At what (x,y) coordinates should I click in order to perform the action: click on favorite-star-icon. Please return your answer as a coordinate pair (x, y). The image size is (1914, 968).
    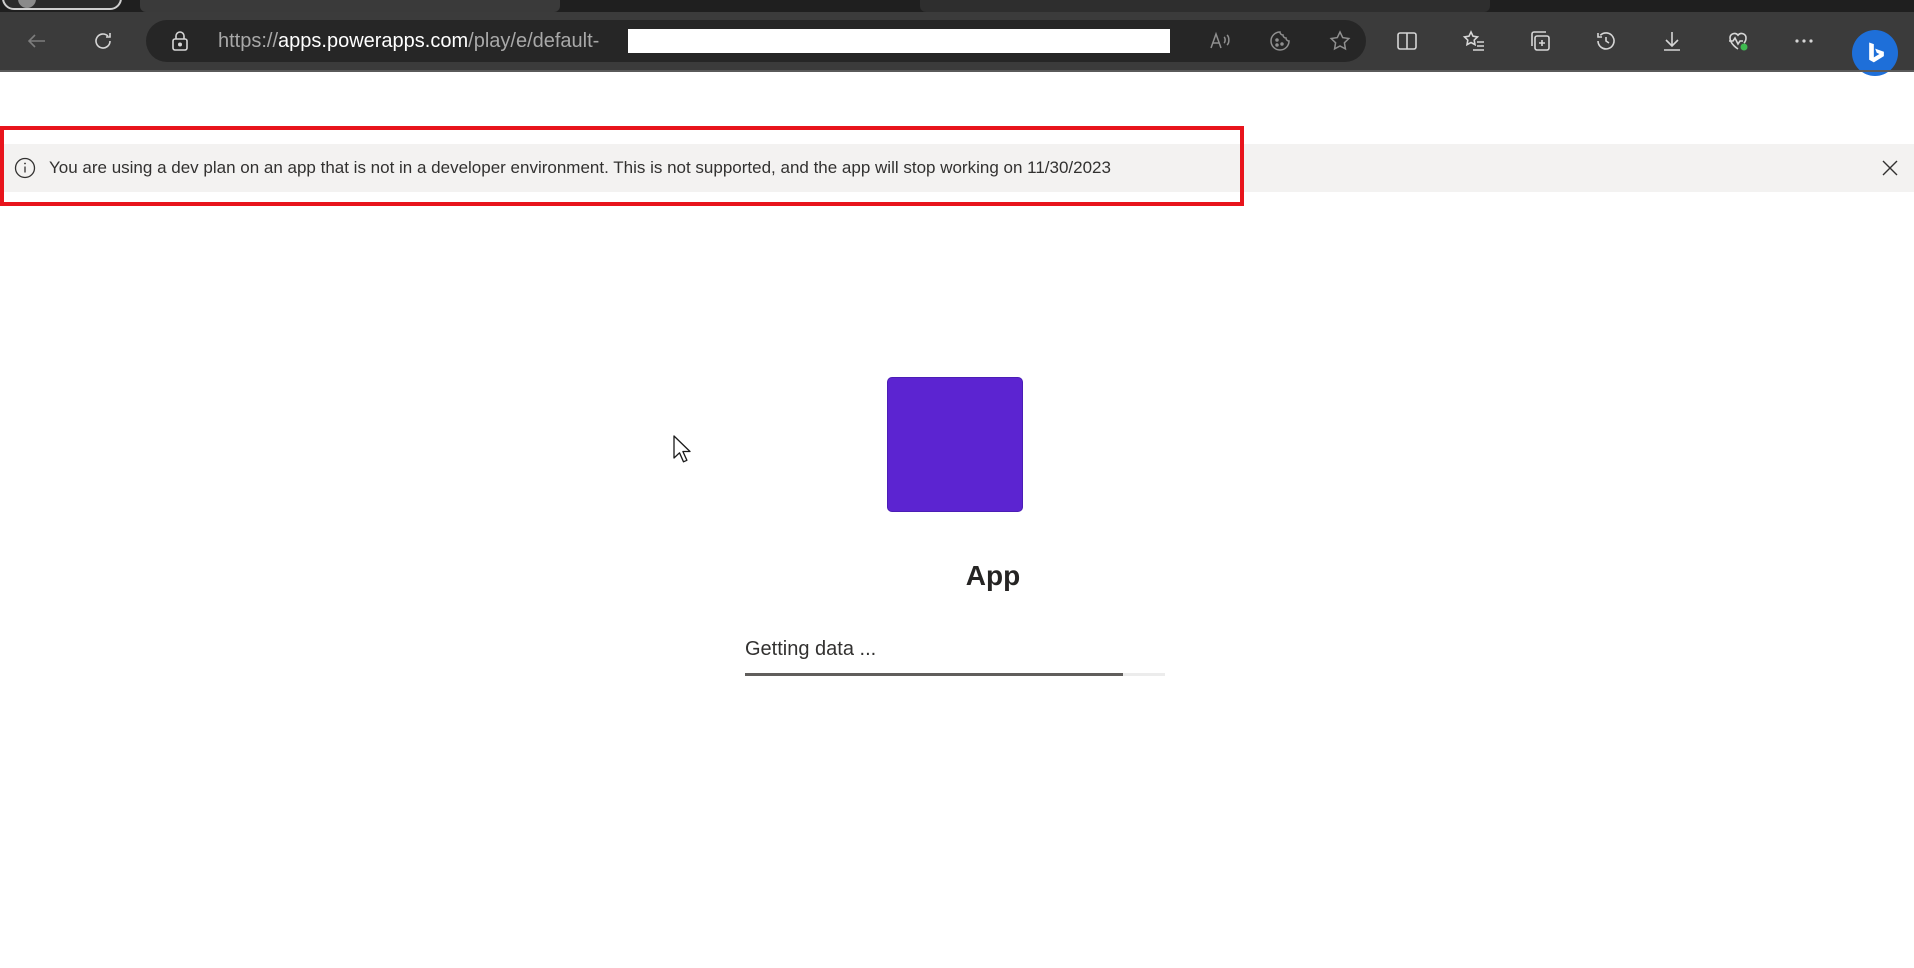
    Looking at the image, I should click on (1340, 41).